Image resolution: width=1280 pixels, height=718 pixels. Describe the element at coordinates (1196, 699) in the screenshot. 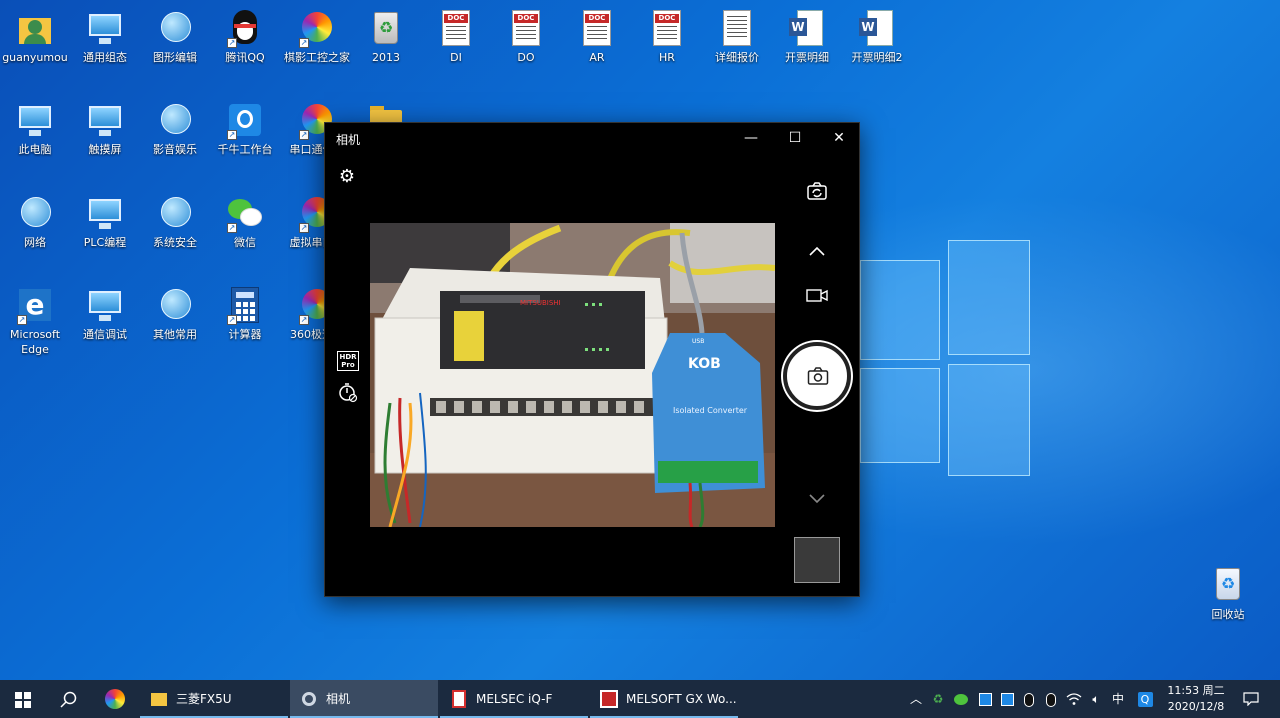

I see `system-clock: 11:53 周二 2020/12/8` at that location.